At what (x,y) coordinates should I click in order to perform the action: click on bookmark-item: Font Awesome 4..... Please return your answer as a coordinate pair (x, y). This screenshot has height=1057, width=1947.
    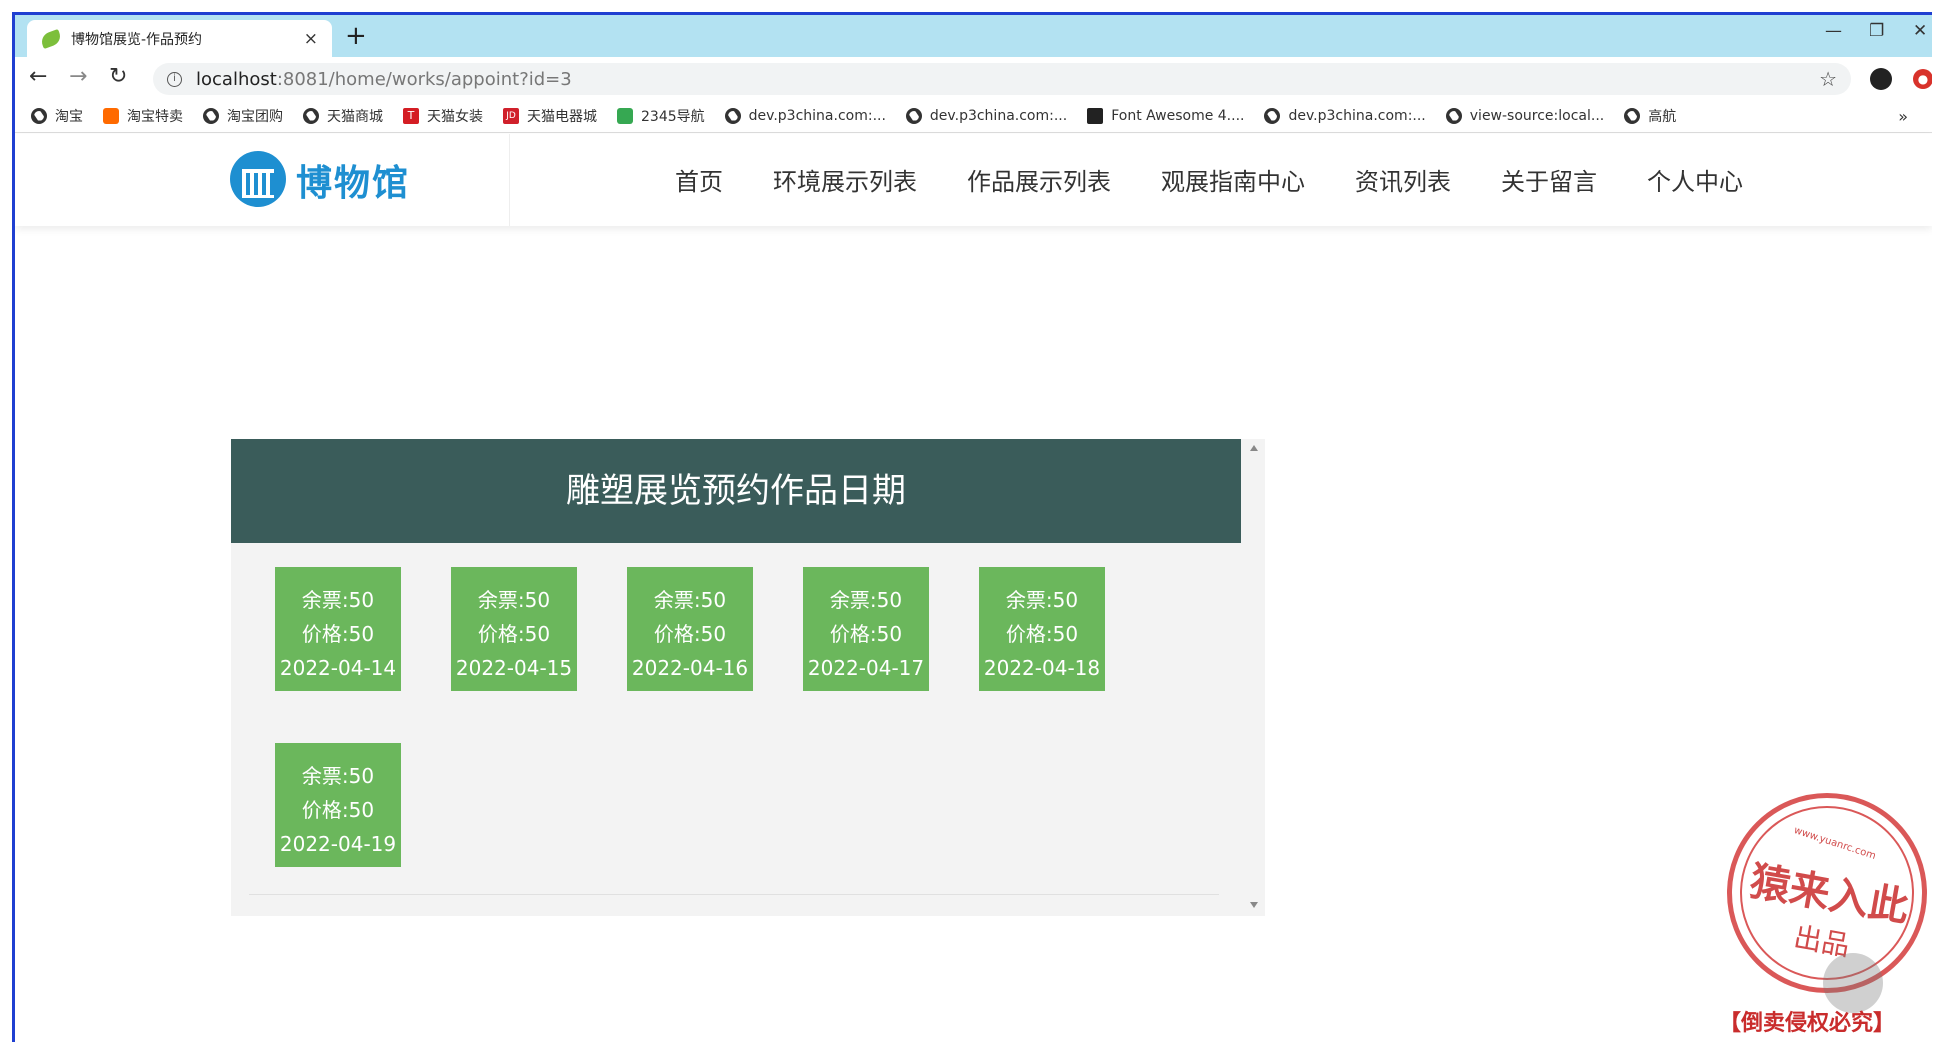
    Looking at the image, I should click on (1166, 115).